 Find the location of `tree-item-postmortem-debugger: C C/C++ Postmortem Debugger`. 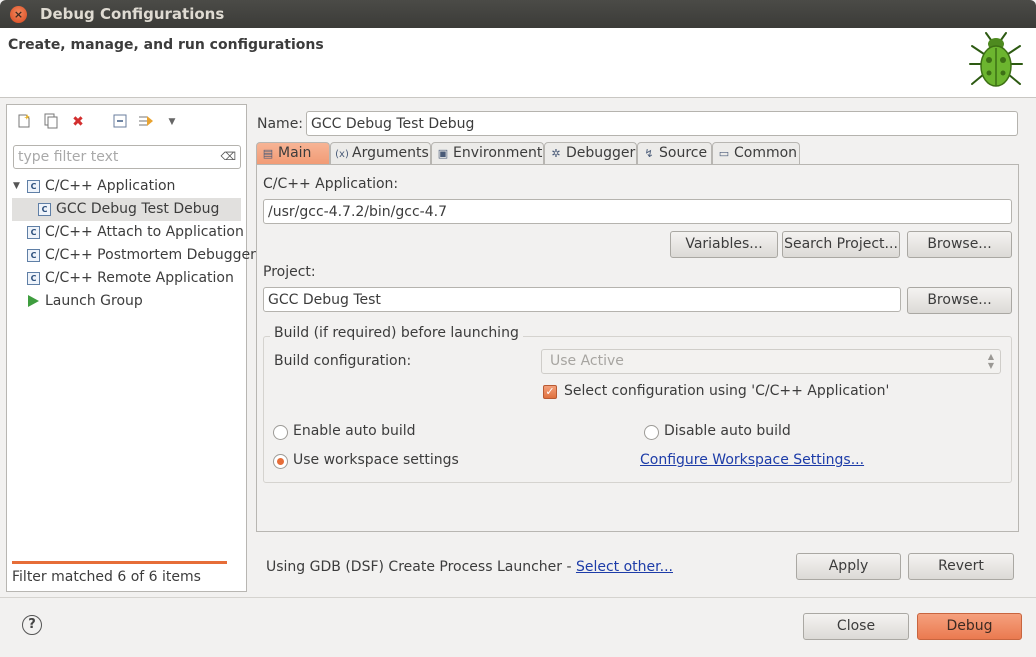

tree-item-postmortem-debugger: C C/C++ Postmortem Debugger is located at coordinates (131, 255).